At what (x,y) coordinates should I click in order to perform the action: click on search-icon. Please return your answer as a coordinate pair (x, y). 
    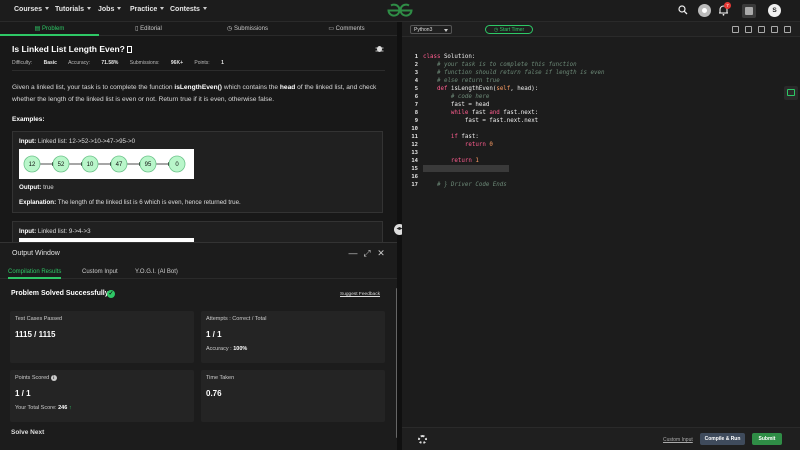
    Looking at the image, I should click on (683, 10).